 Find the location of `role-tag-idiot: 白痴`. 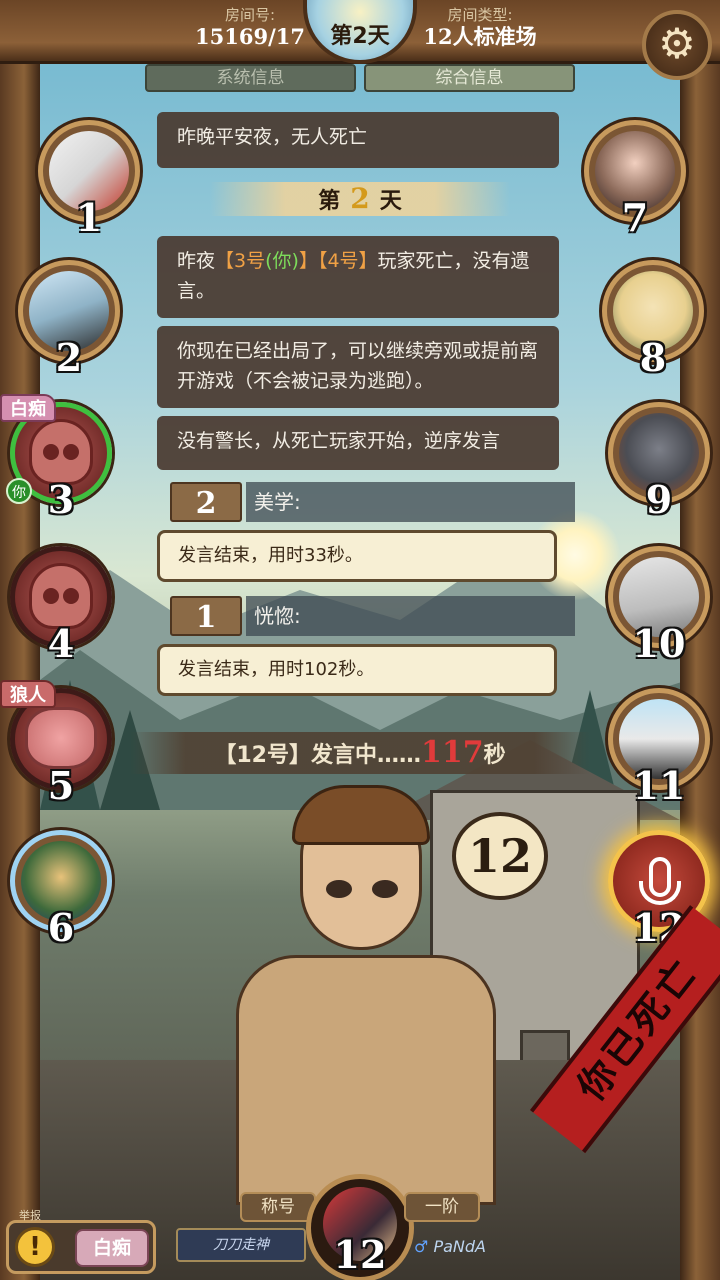

role-tag-idiot: 白痴 is located at coordinates (28, 408).